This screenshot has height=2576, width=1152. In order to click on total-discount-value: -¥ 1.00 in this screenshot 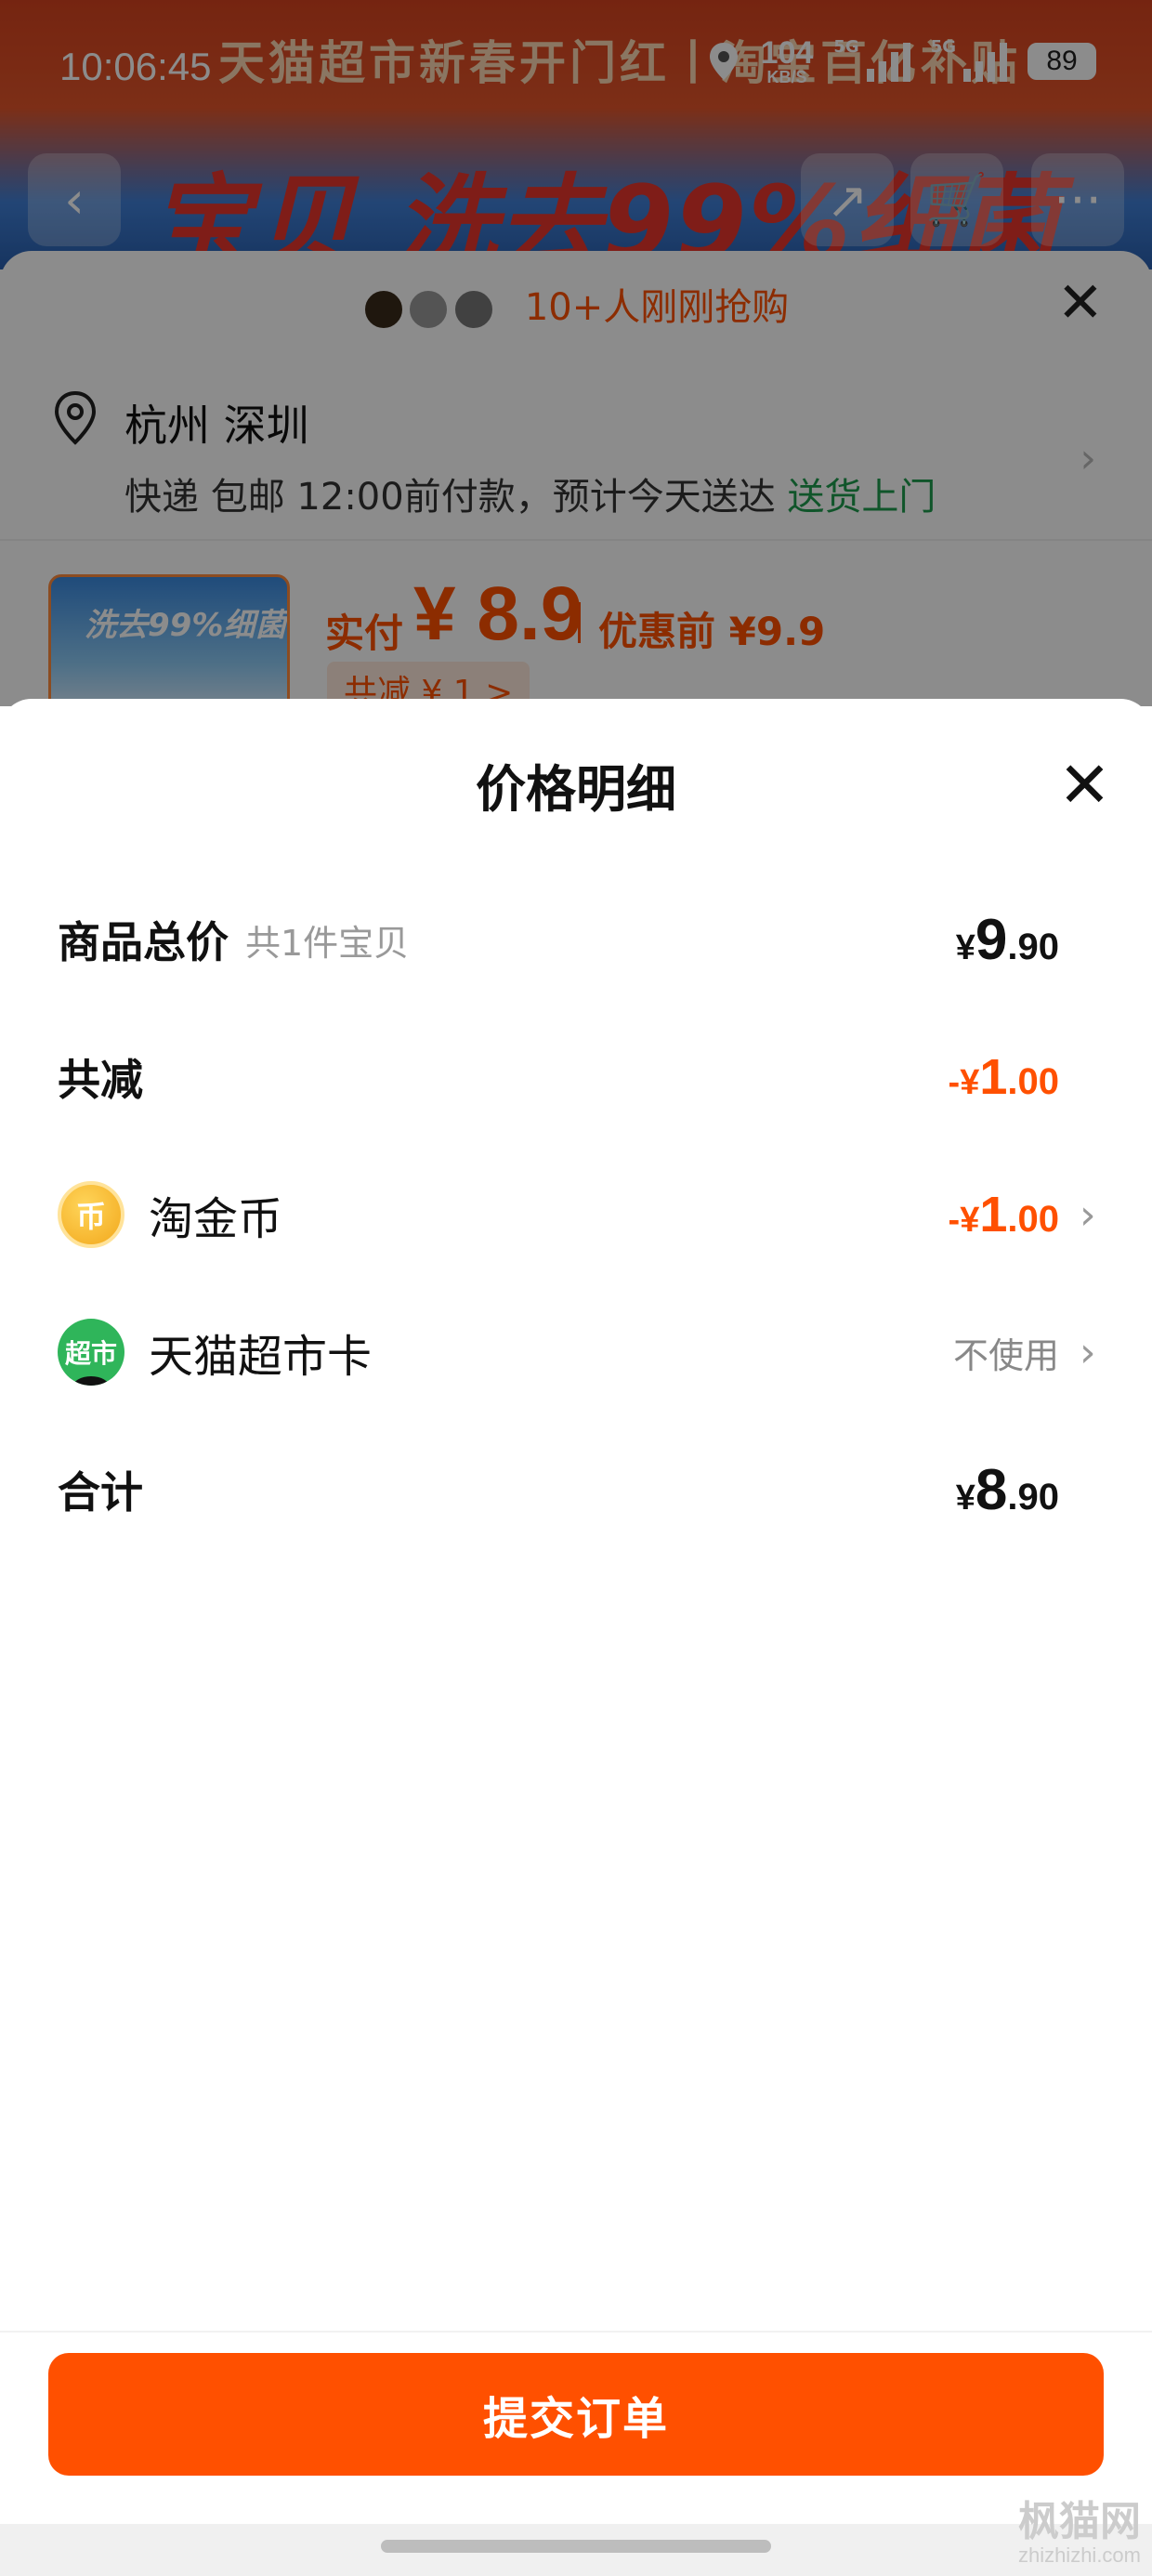, I will do `click(1003, 1077)`.